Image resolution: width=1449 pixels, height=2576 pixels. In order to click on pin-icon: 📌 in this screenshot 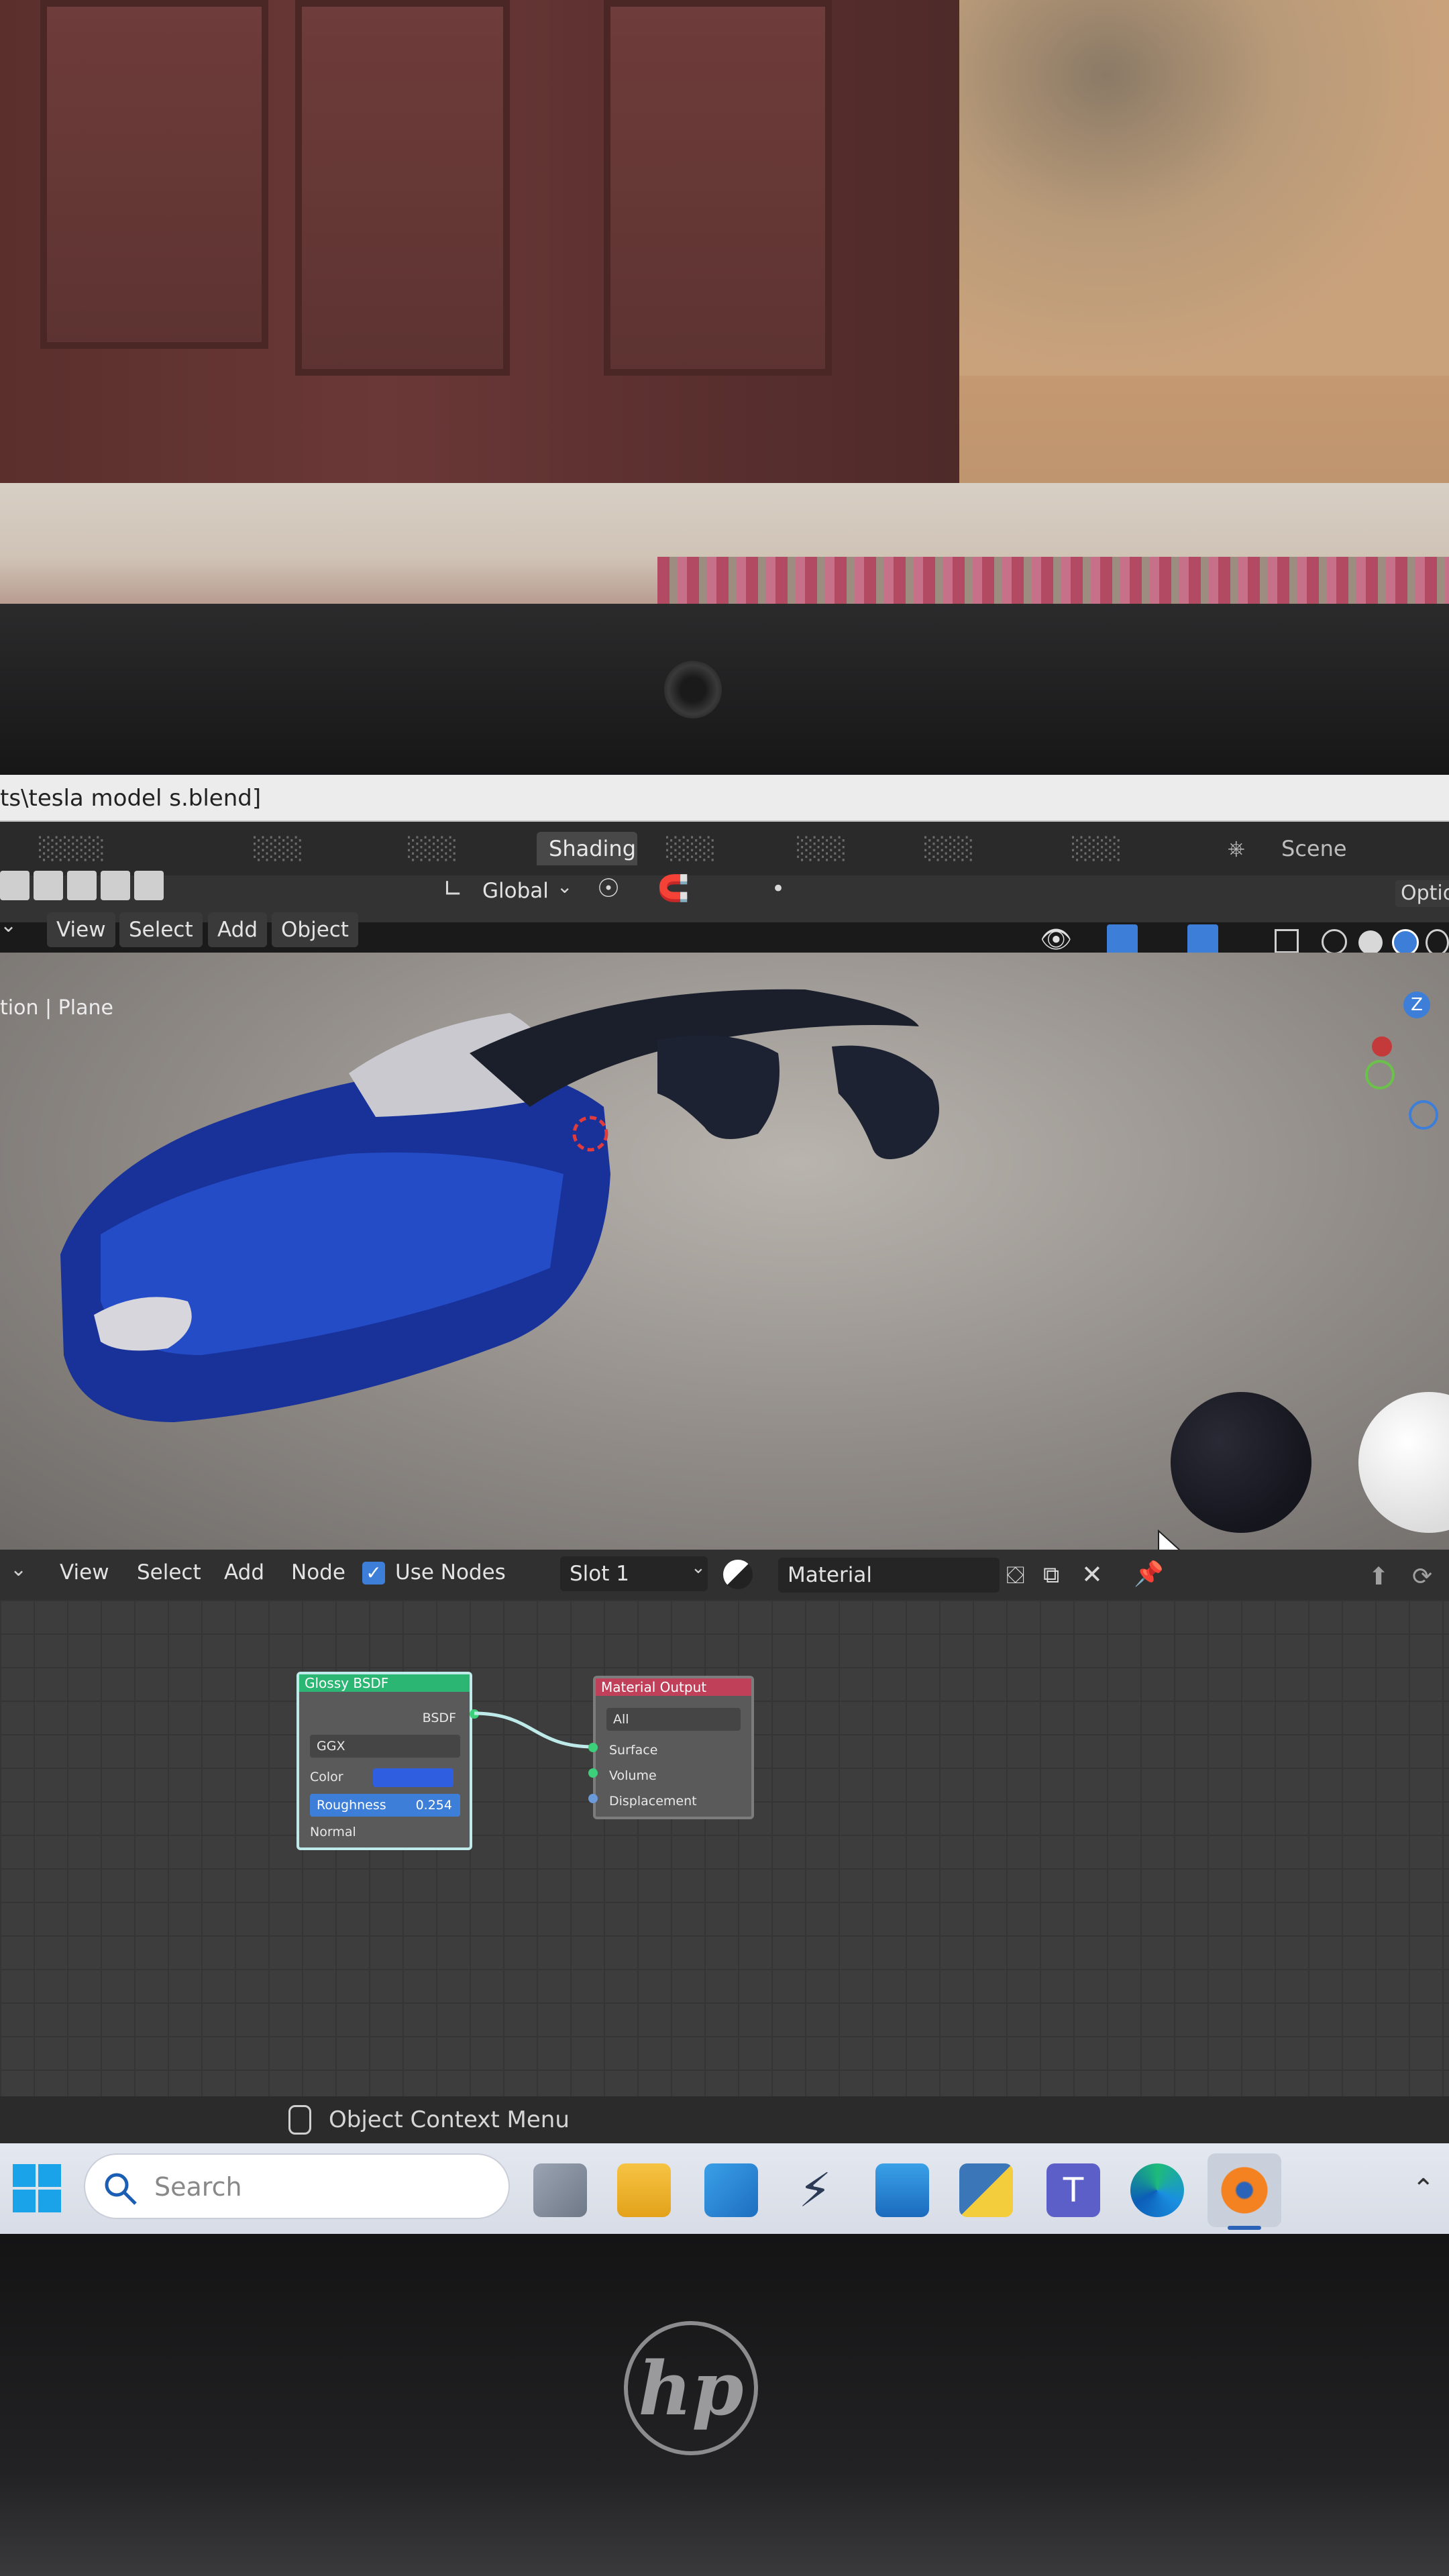, I will do `click(1149, 1574)`.